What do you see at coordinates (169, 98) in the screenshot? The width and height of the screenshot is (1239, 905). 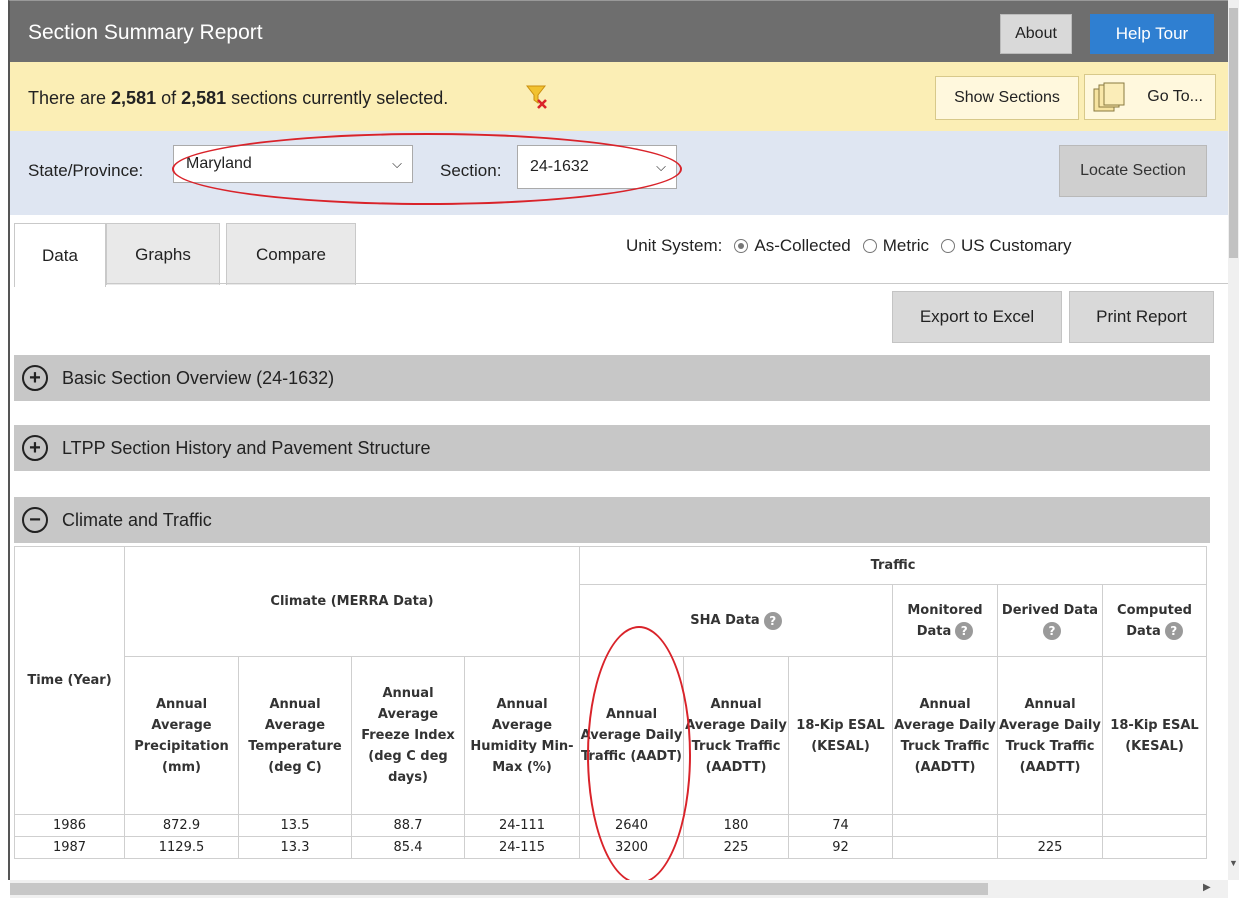 I see `selection-of: of` at bounding box center [169, 98].